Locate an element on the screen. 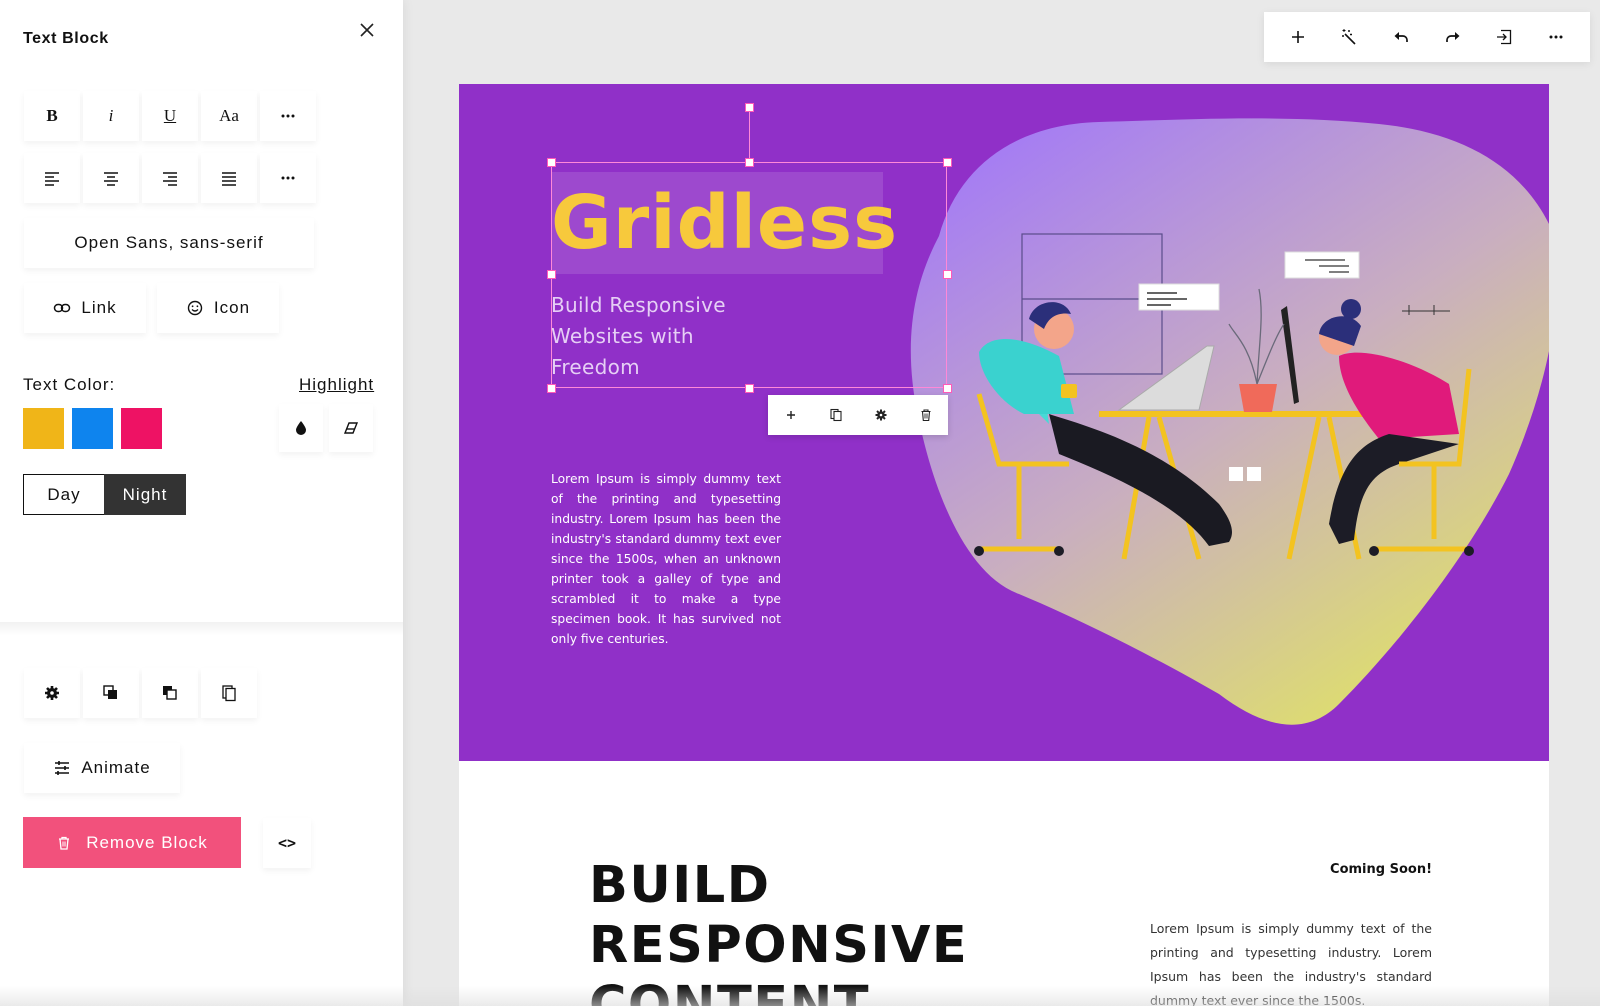 This screenshot has width=1600, height=1006. smiley-icon is located at coordinates (195, 308).